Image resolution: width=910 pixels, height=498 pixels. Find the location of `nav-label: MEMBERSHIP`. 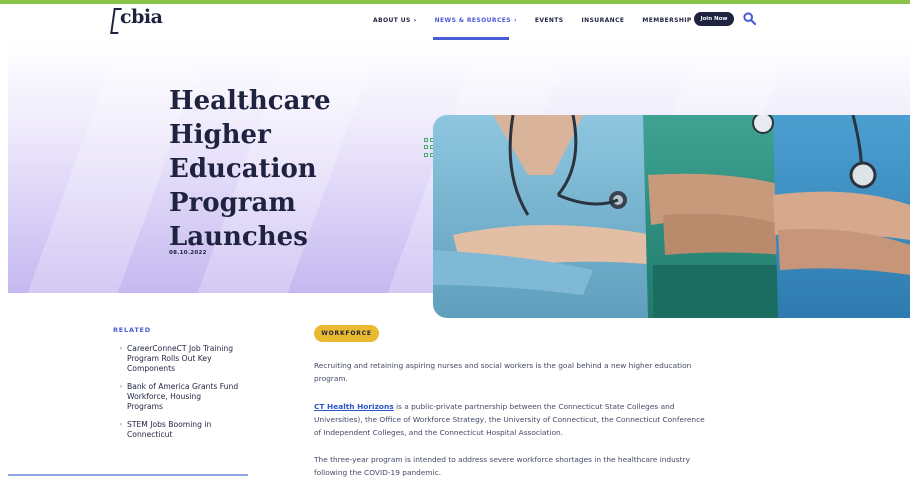

nav-label: MEMBERSHIP is located at coordinates (667, 20).